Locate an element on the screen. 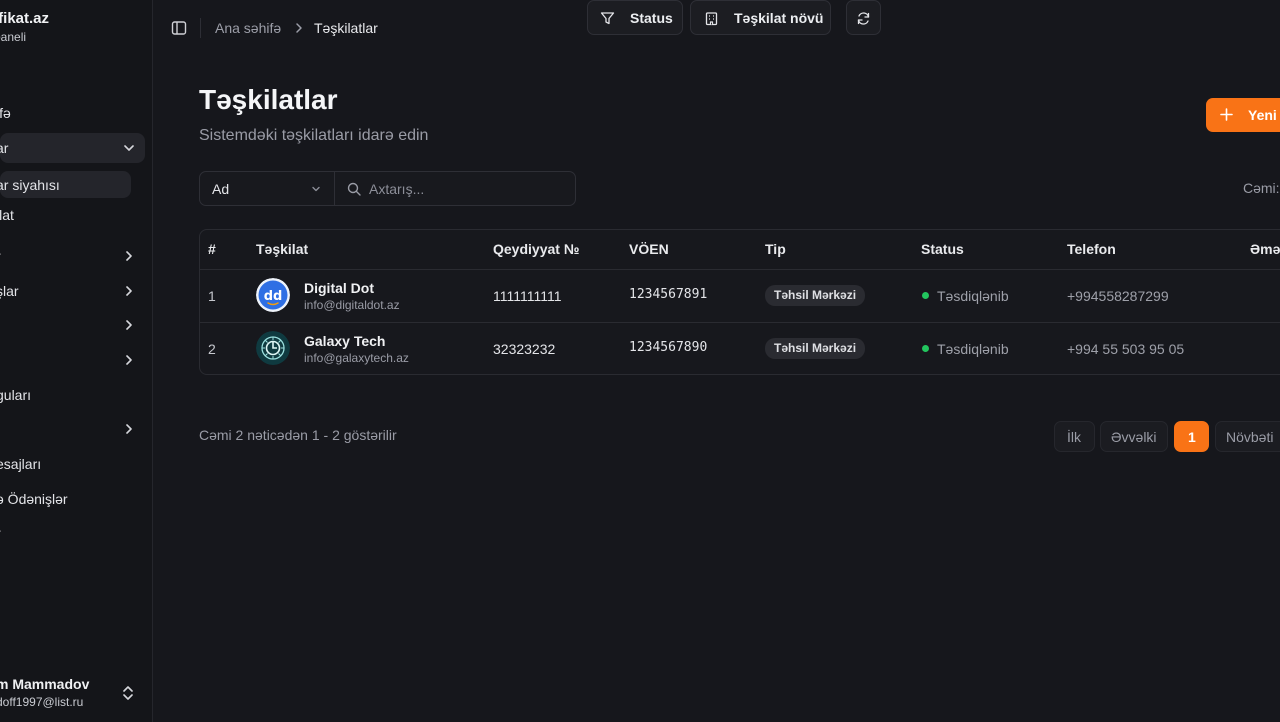 The height and width of the screenshot is (722, 1280). page-number-label: 1 is located at coordinates (1192, 437).